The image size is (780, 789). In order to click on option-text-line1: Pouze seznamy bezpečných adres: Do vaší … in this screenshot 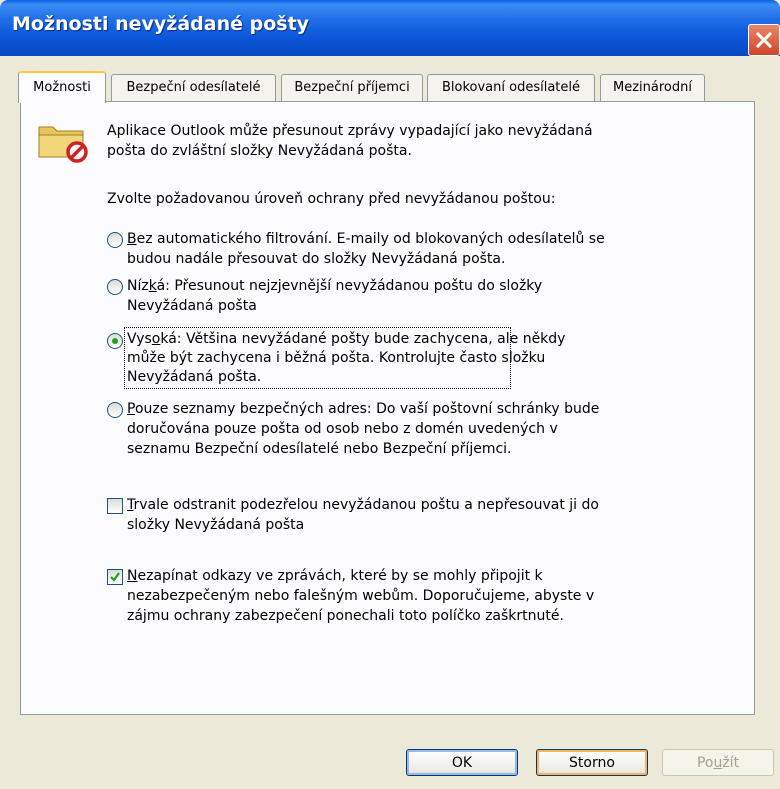, I will do `click(363, 409)`.